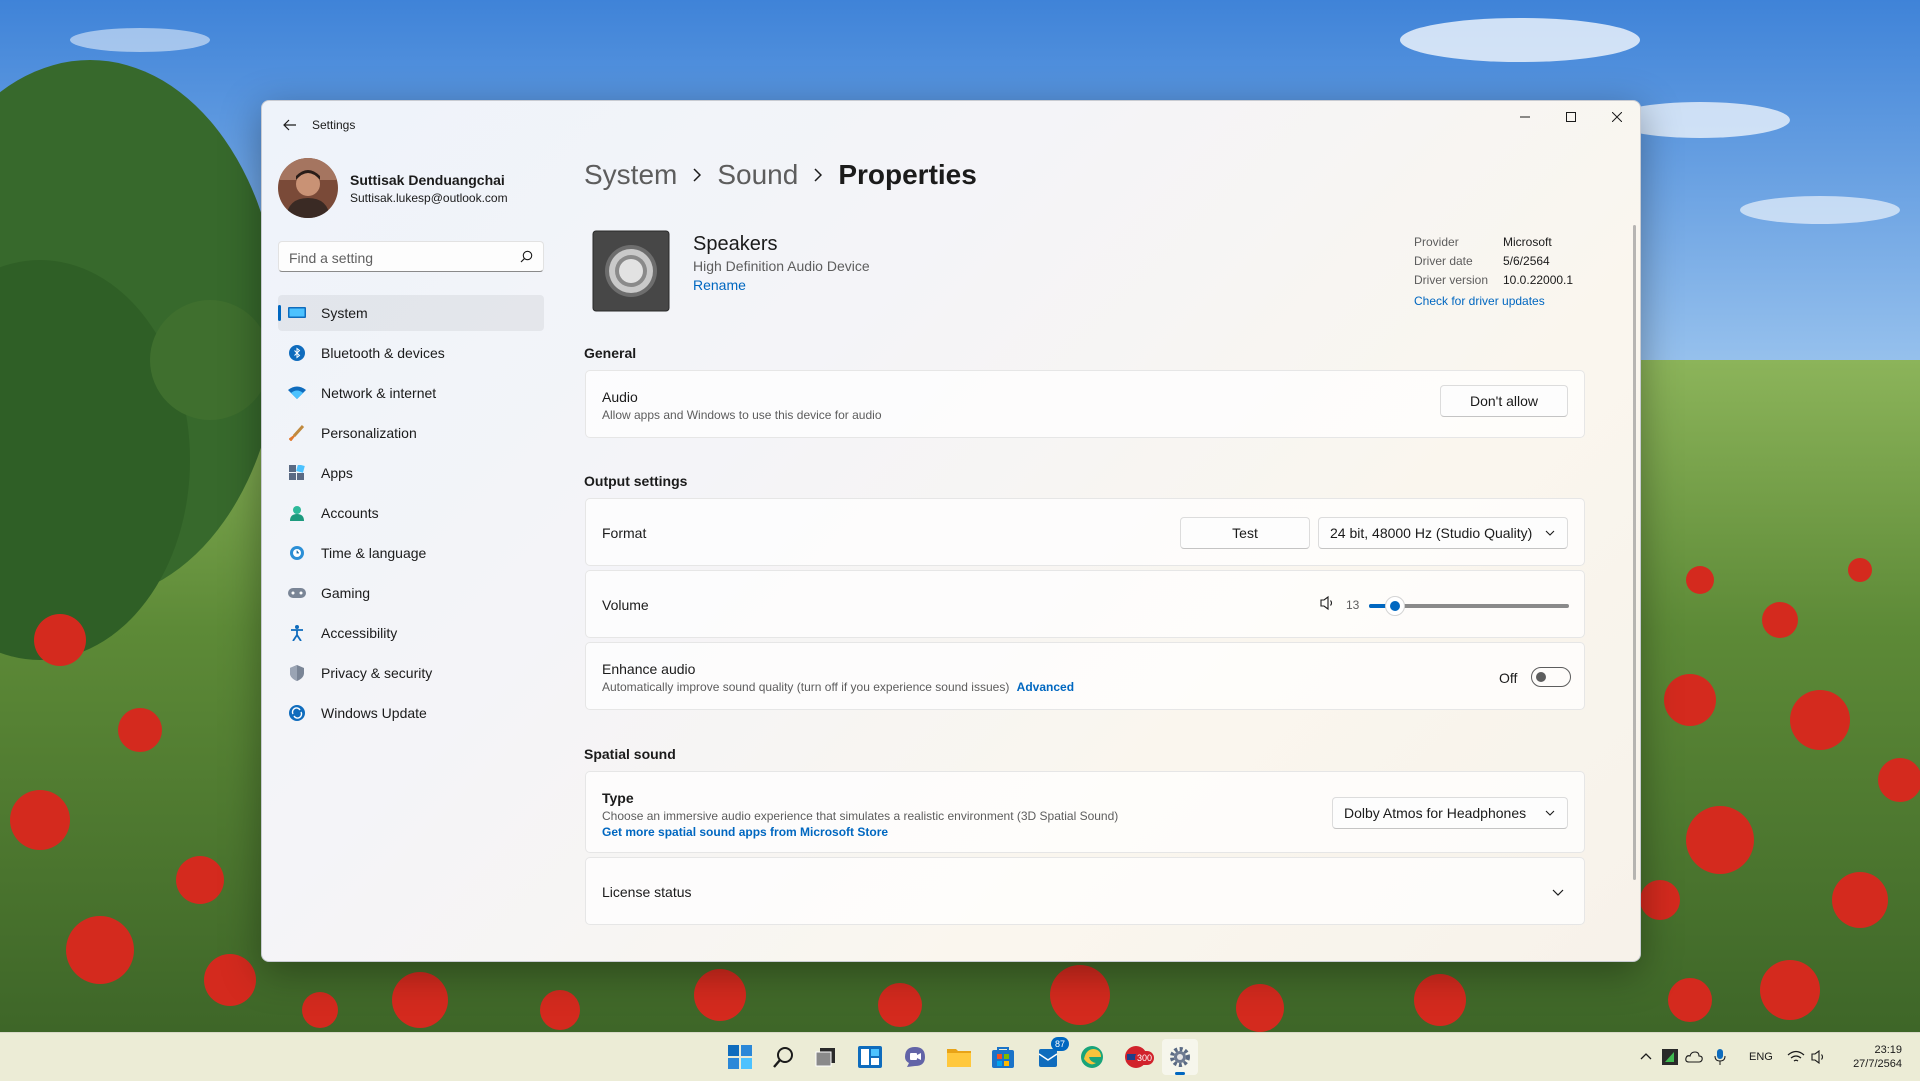 The width and height of the screenshot is (1920, 1081). I want to click on widgets-button, so click(870, 1057).